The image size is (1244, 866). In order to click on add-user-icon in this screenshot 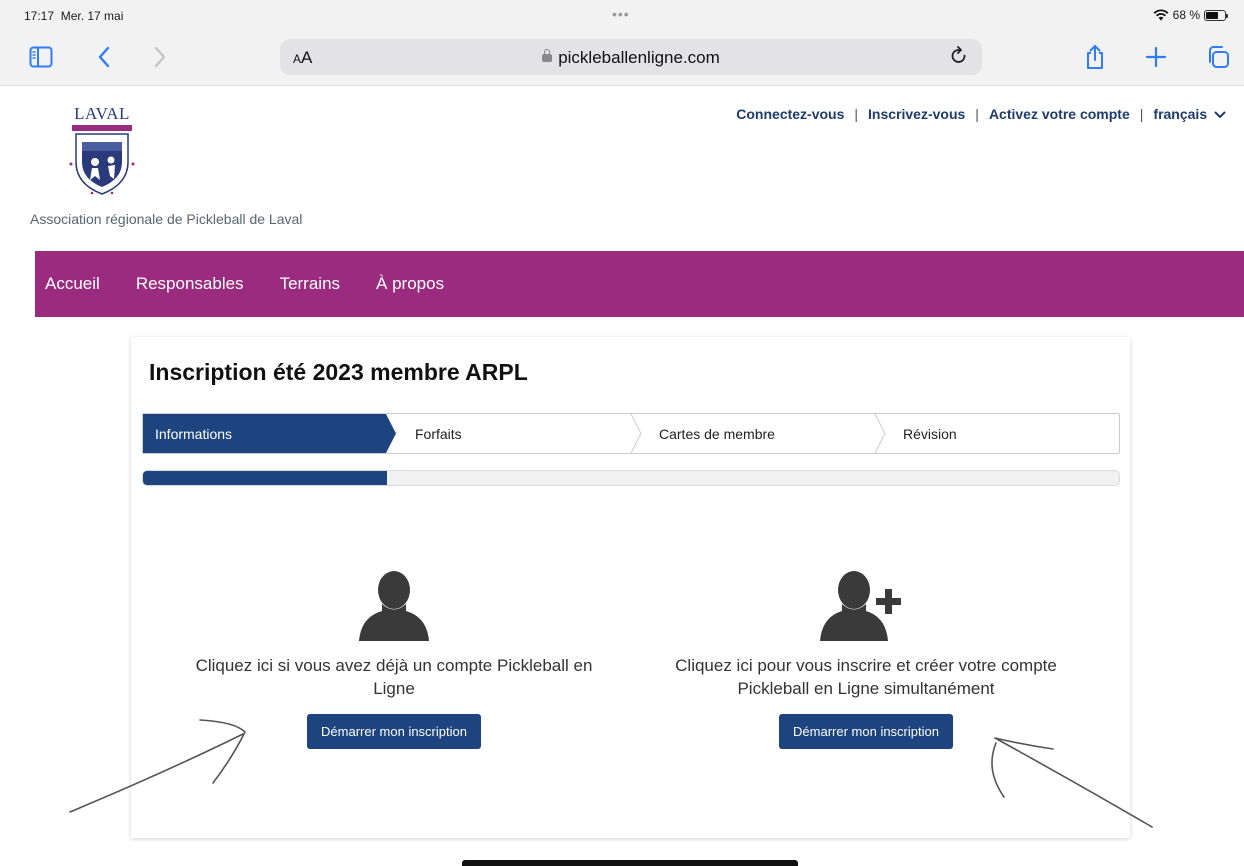, I will do `click(866, 608)`.